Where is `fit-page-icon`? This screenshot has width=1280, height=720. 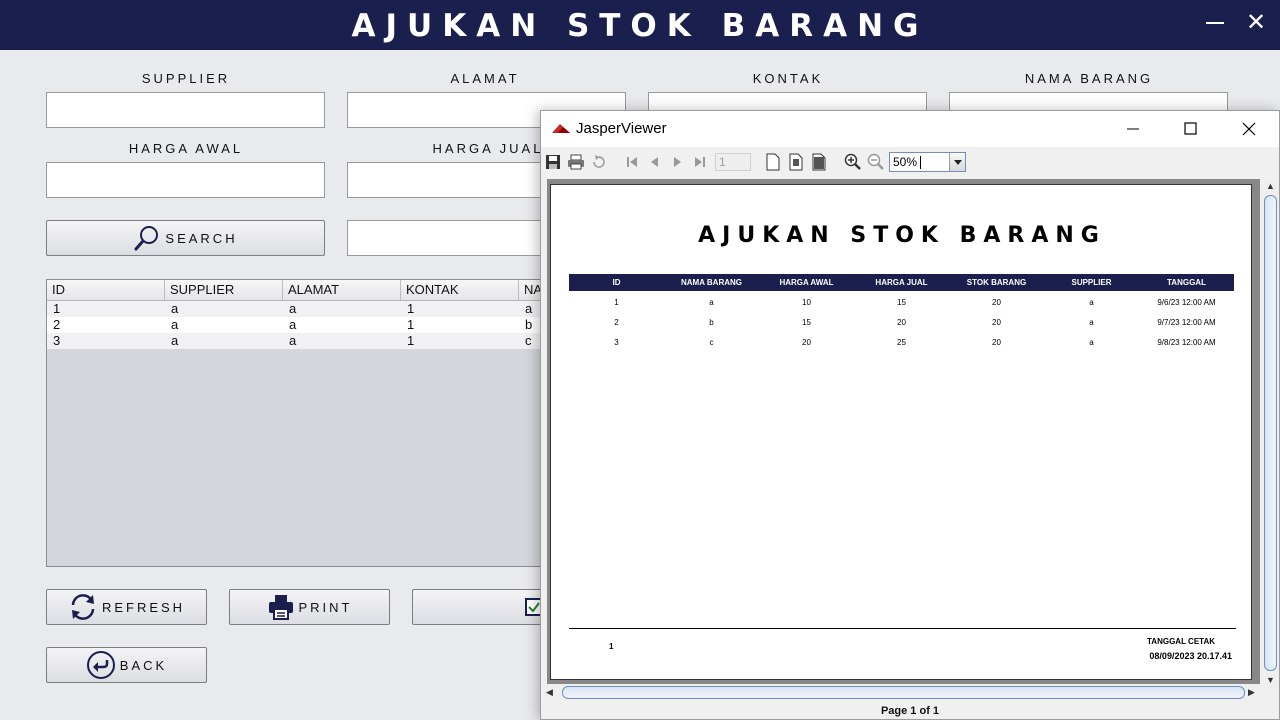 fit-page-icon is located at coordinates (796, 162).